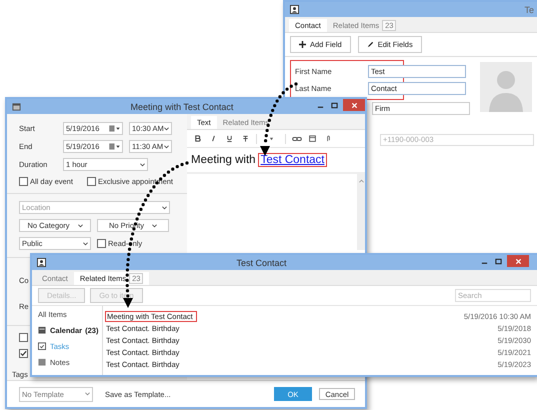  Describe the element at coordinates (261, 263) in the screenshot. I see `window-title: Test Contact` at that location.